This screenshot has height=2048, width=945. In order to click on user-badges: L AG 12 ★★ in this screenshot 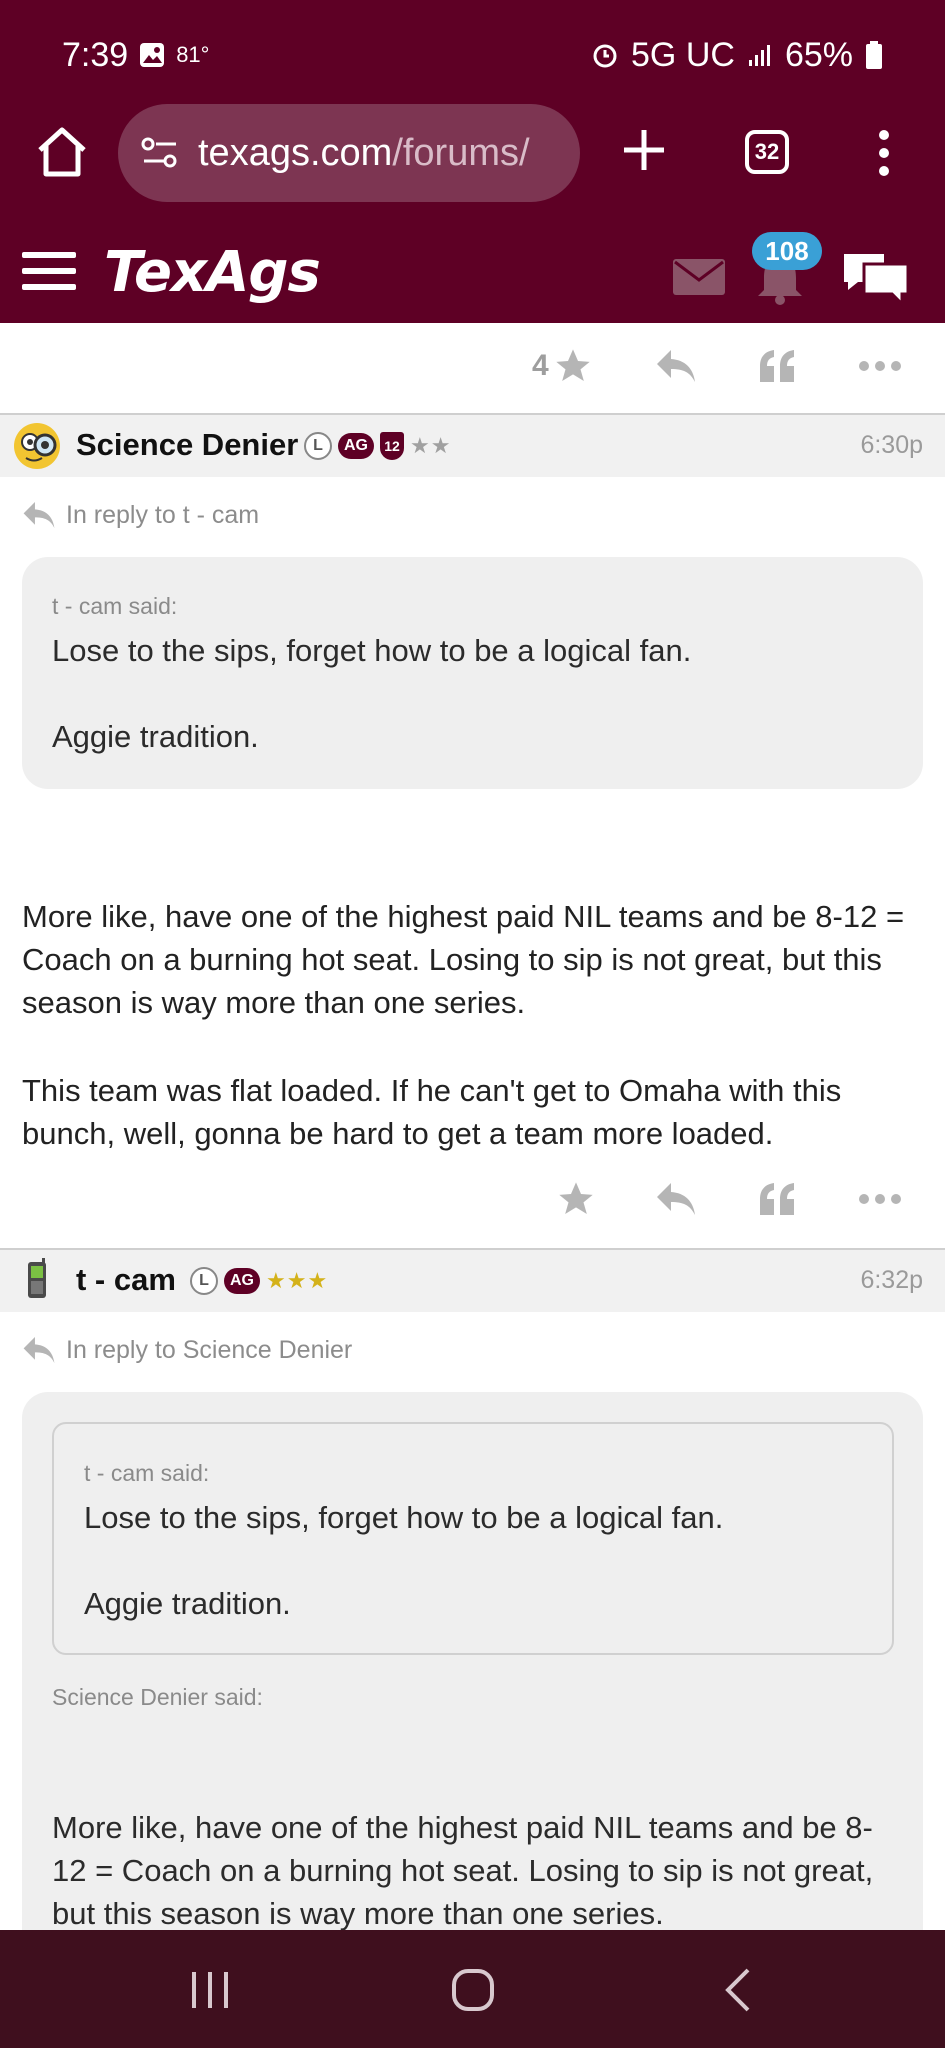, I will do `click(377, 446)`.